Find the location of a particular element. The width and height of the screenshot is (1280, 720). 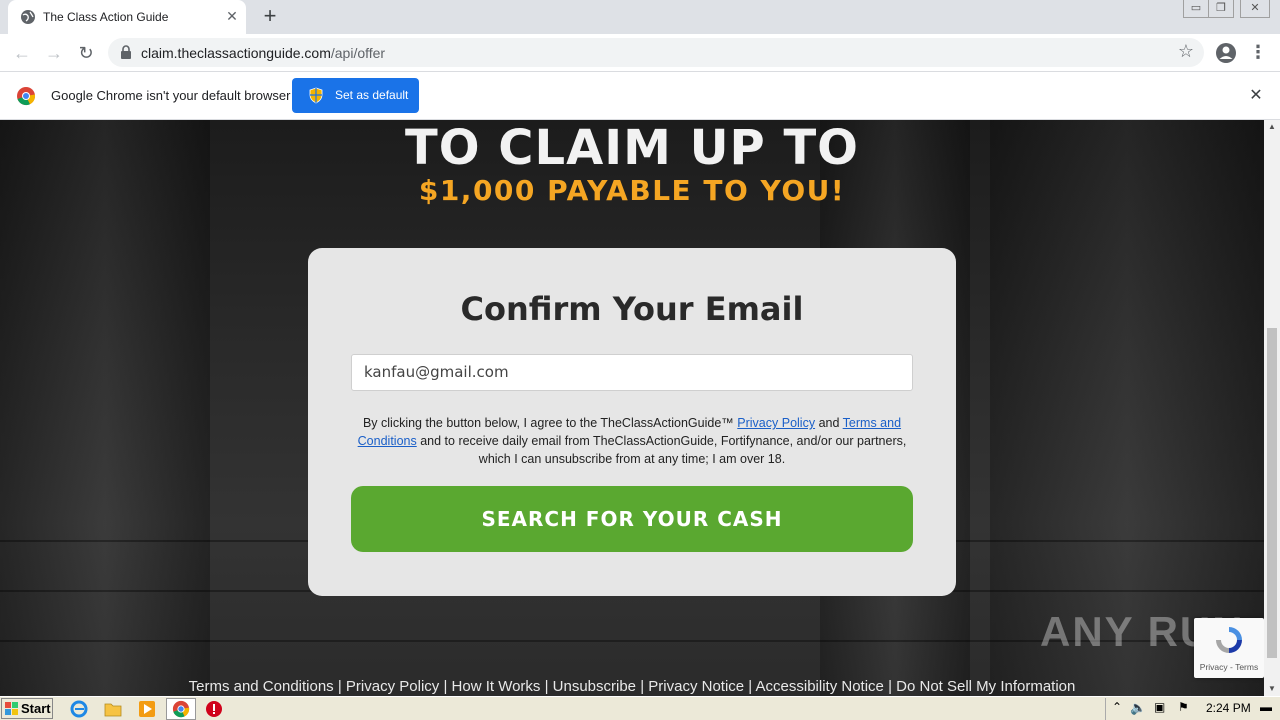

chrome-logo-icon is located at coordinates (26, 96).